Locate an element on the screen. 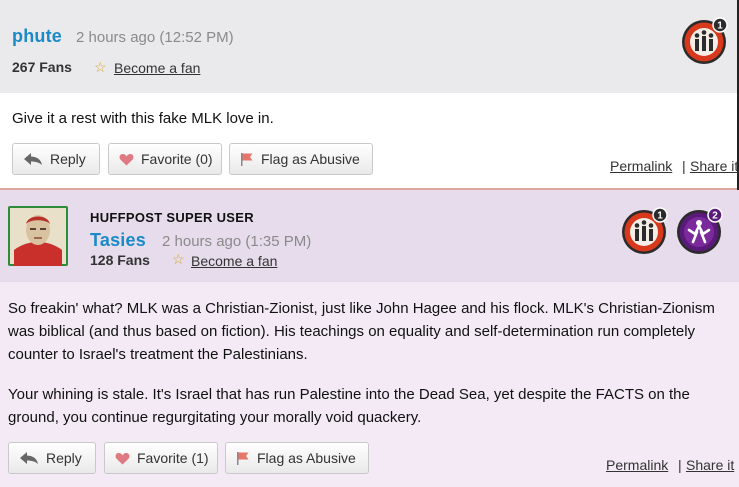 This screenshot has height=487, width=739. avatar is located at coordinates (38, 236).